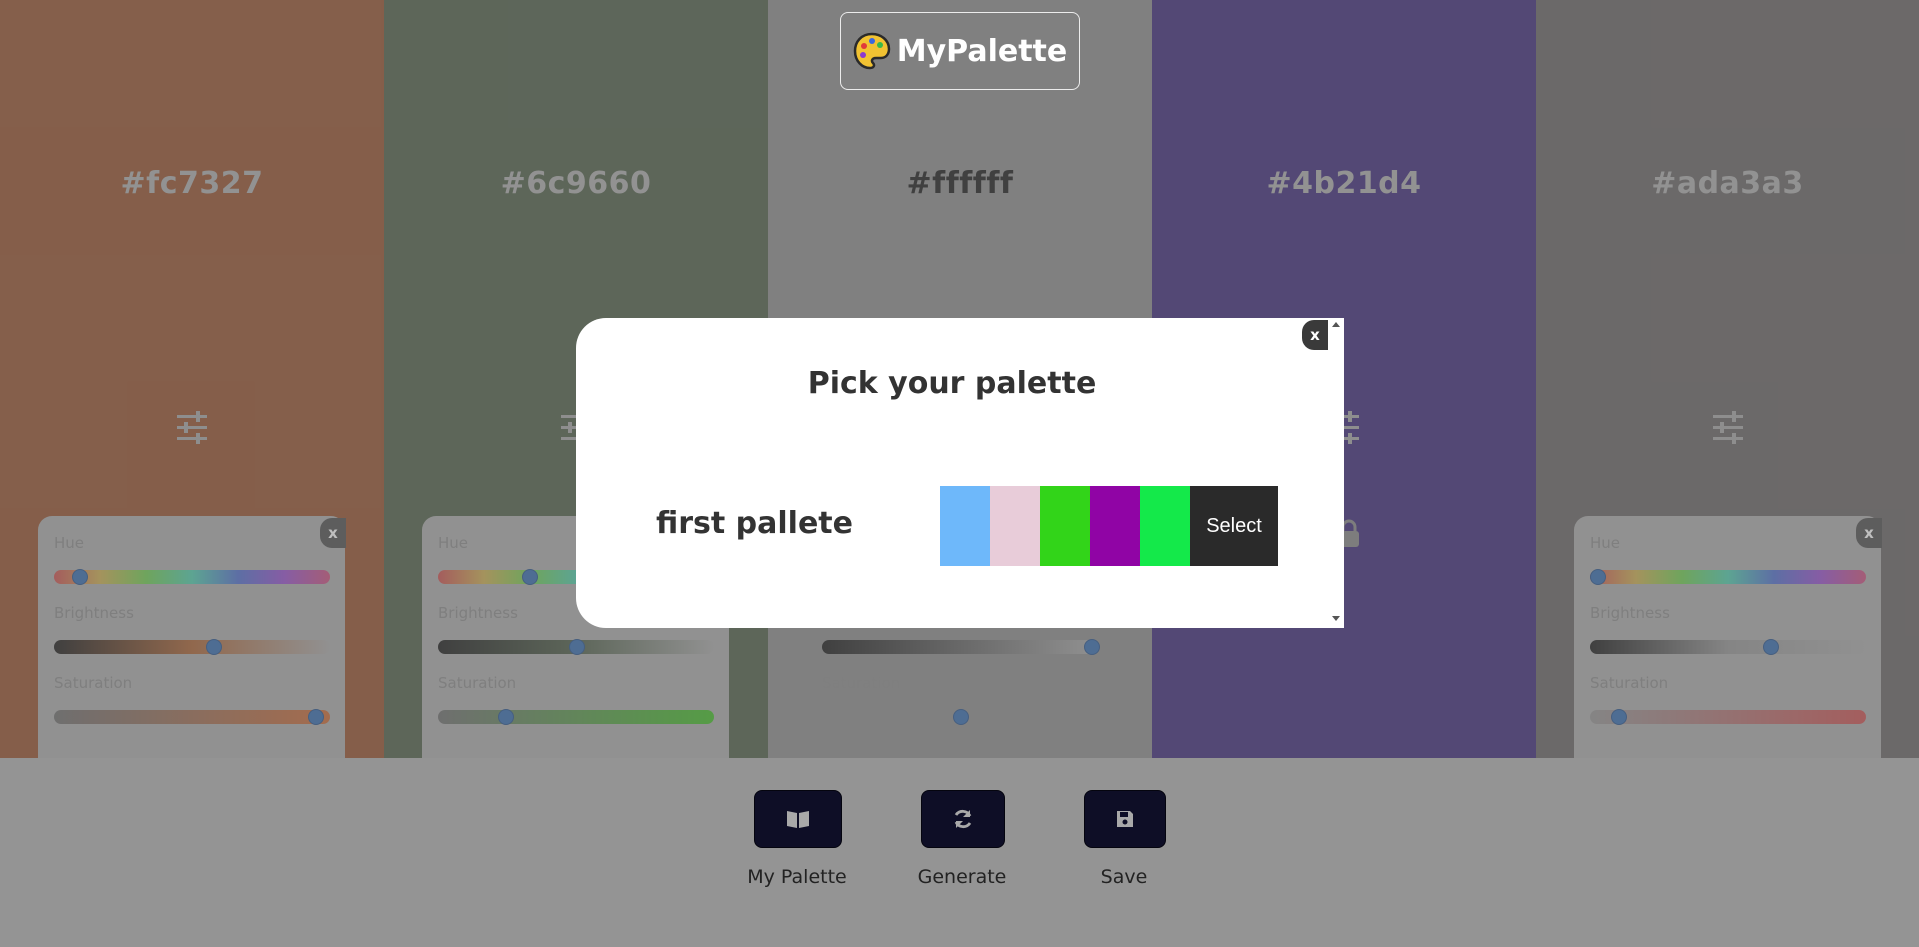  Describe the element at coordinates (962, 877) in the screenshot. I see `generate-label: Generate` at that location.